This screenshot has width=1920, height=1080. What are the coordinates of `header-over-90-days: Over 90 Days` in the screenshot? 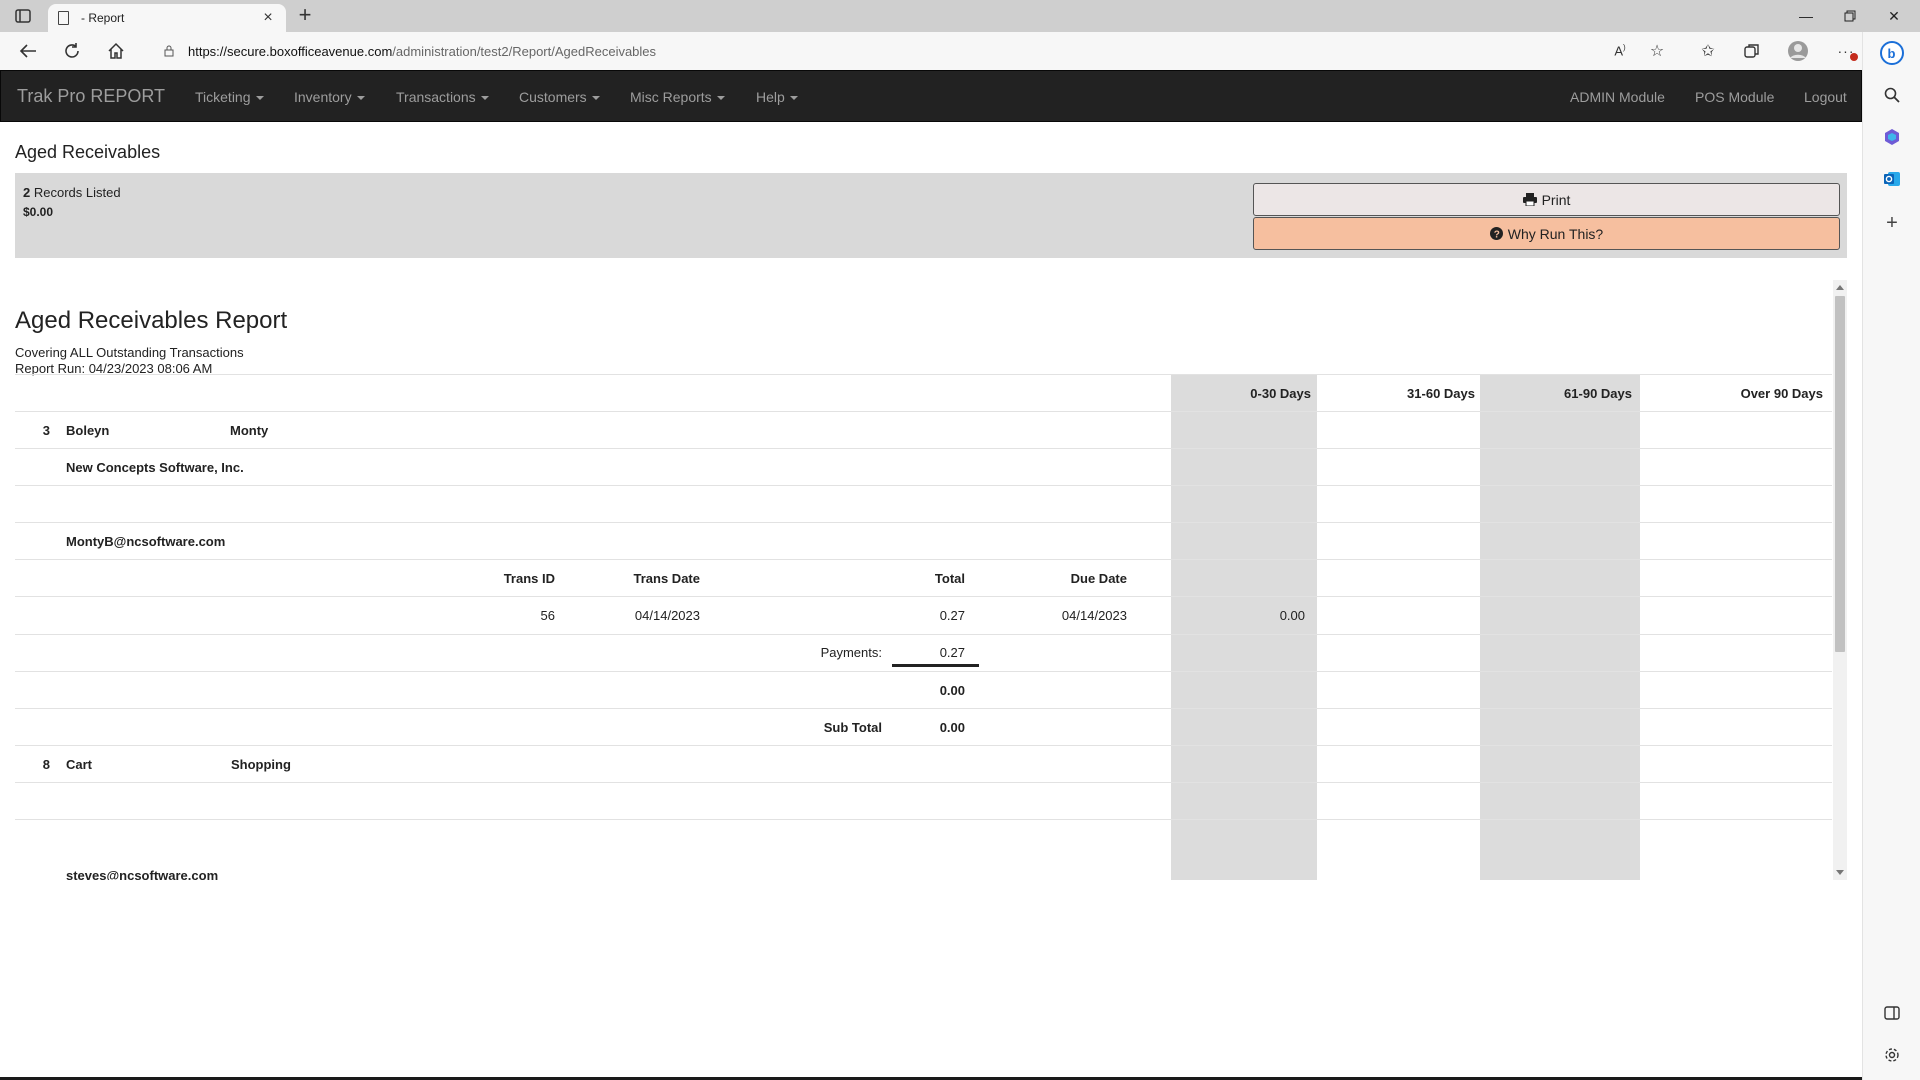 It's located at (1781, 393).